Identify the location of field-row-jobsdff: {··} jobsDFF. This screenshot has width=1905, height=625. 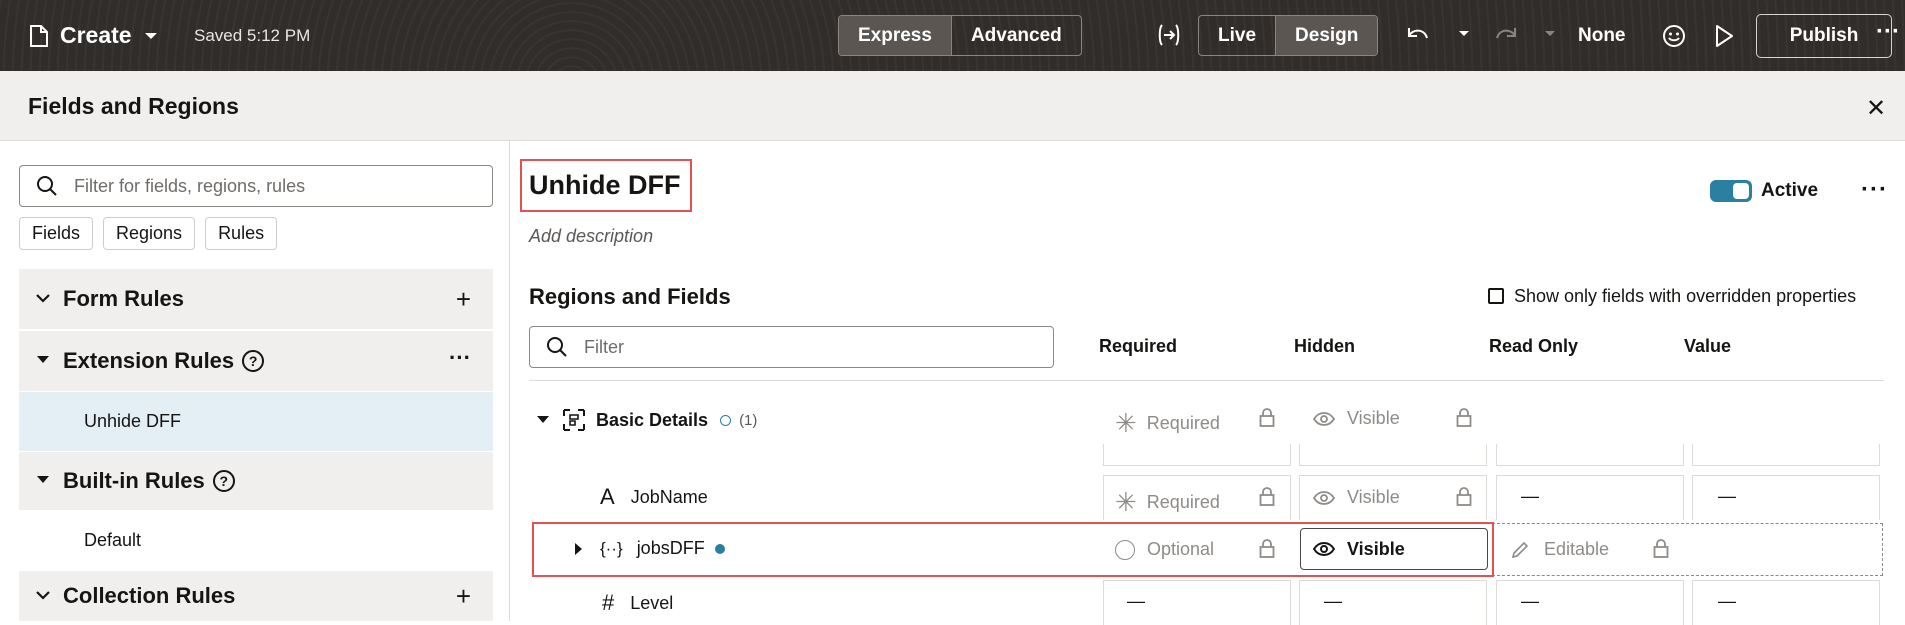
(649, 548).